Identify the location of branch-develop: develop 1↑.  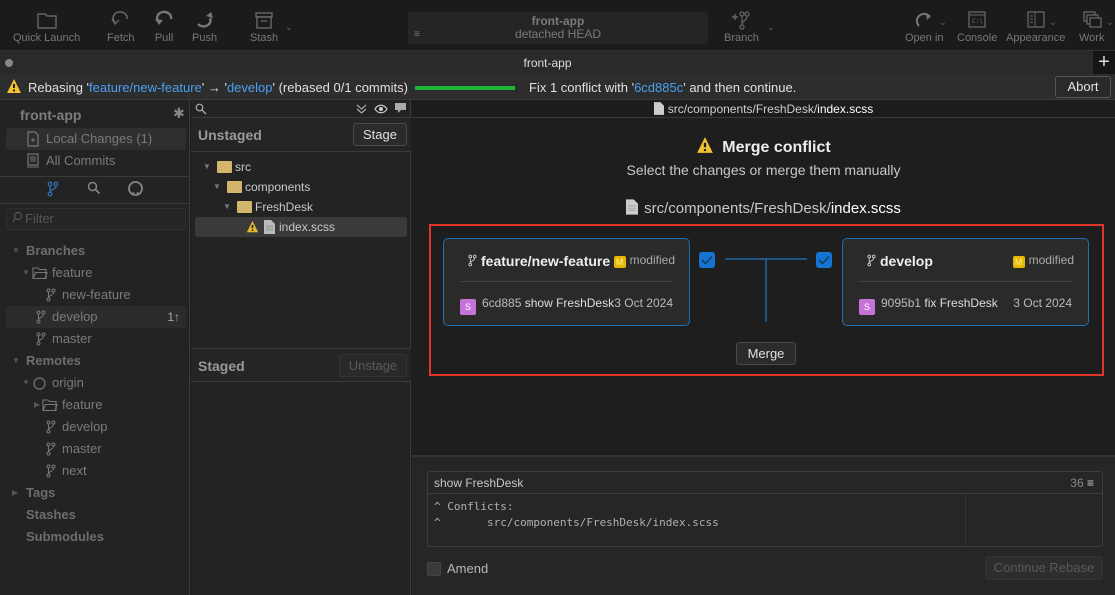
(96, 317).